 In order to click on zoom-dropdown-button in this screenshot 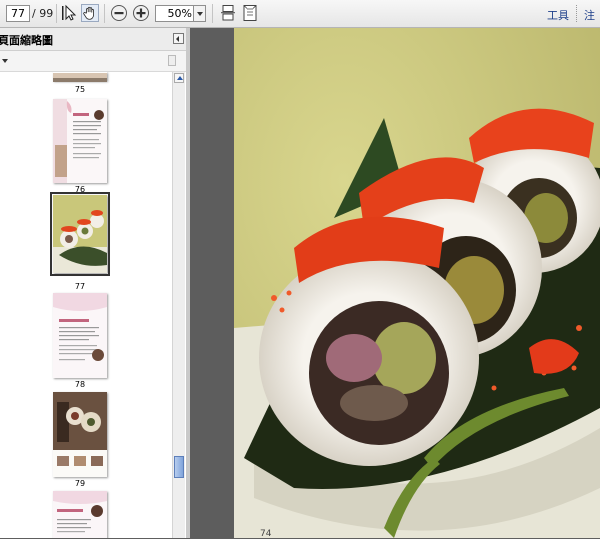, I will do `click(199, 13)`.